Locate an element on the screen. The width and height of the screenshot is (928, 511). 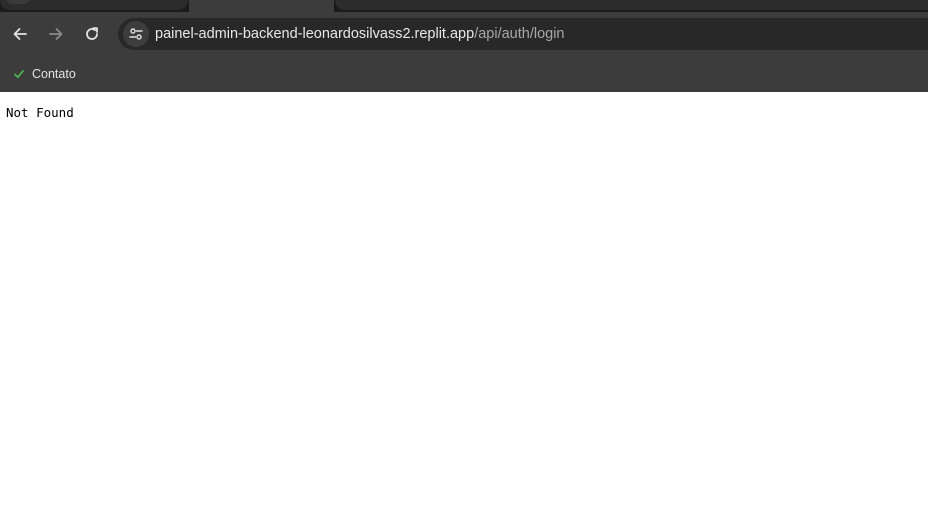
arrow-left-icon is located at coordinates (20, 34).